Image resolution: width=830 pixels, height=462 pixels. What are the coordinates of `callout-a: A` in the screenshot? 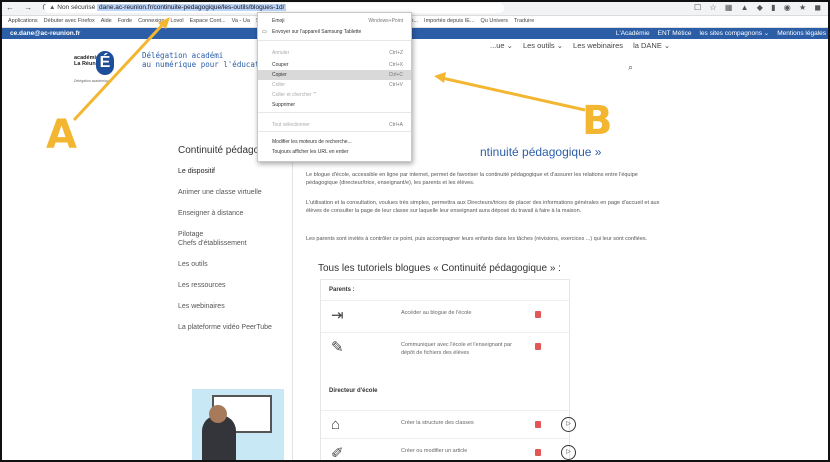 It's located at (61, 135).